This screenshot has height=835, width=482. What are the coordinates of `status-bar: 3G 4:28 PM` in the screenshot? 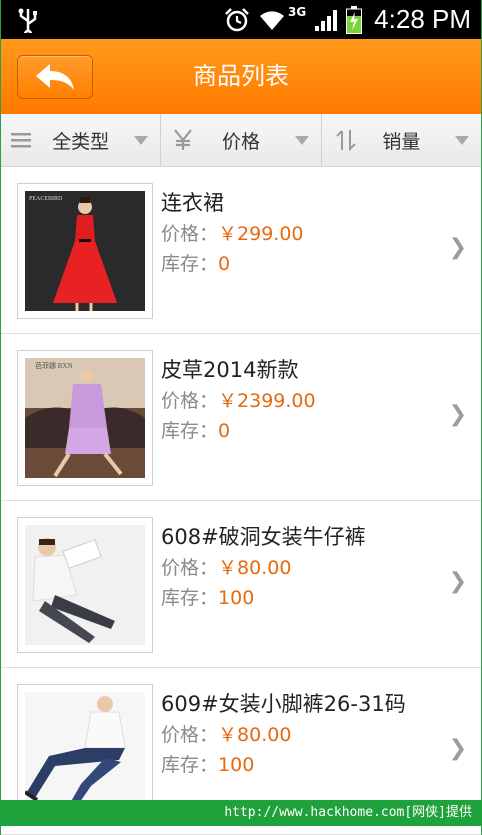 It's located at (241, 19).